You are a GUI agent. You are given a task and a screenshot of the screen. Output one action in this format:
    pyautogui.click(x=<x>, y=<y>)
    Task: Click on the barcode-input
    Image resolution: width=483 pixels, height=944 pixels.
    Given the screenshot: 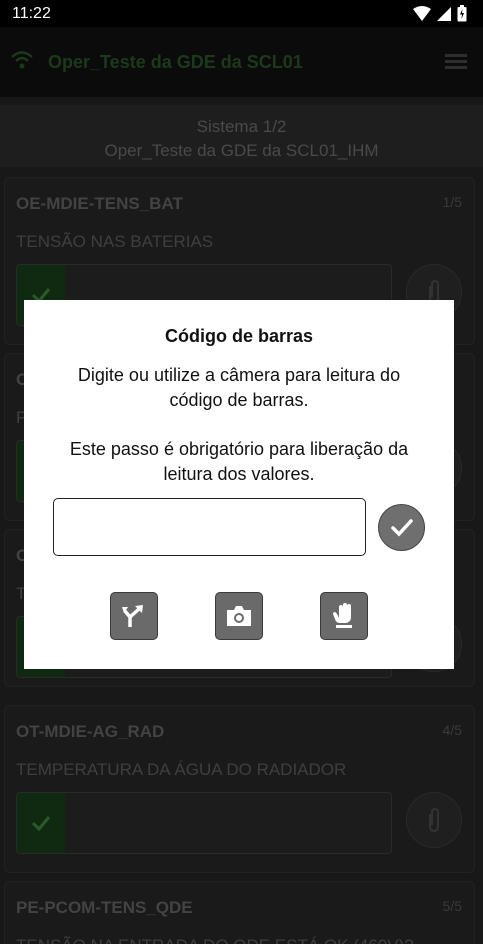 What is the action you would take?
    pyautogui.click(x=209, y=527)
    